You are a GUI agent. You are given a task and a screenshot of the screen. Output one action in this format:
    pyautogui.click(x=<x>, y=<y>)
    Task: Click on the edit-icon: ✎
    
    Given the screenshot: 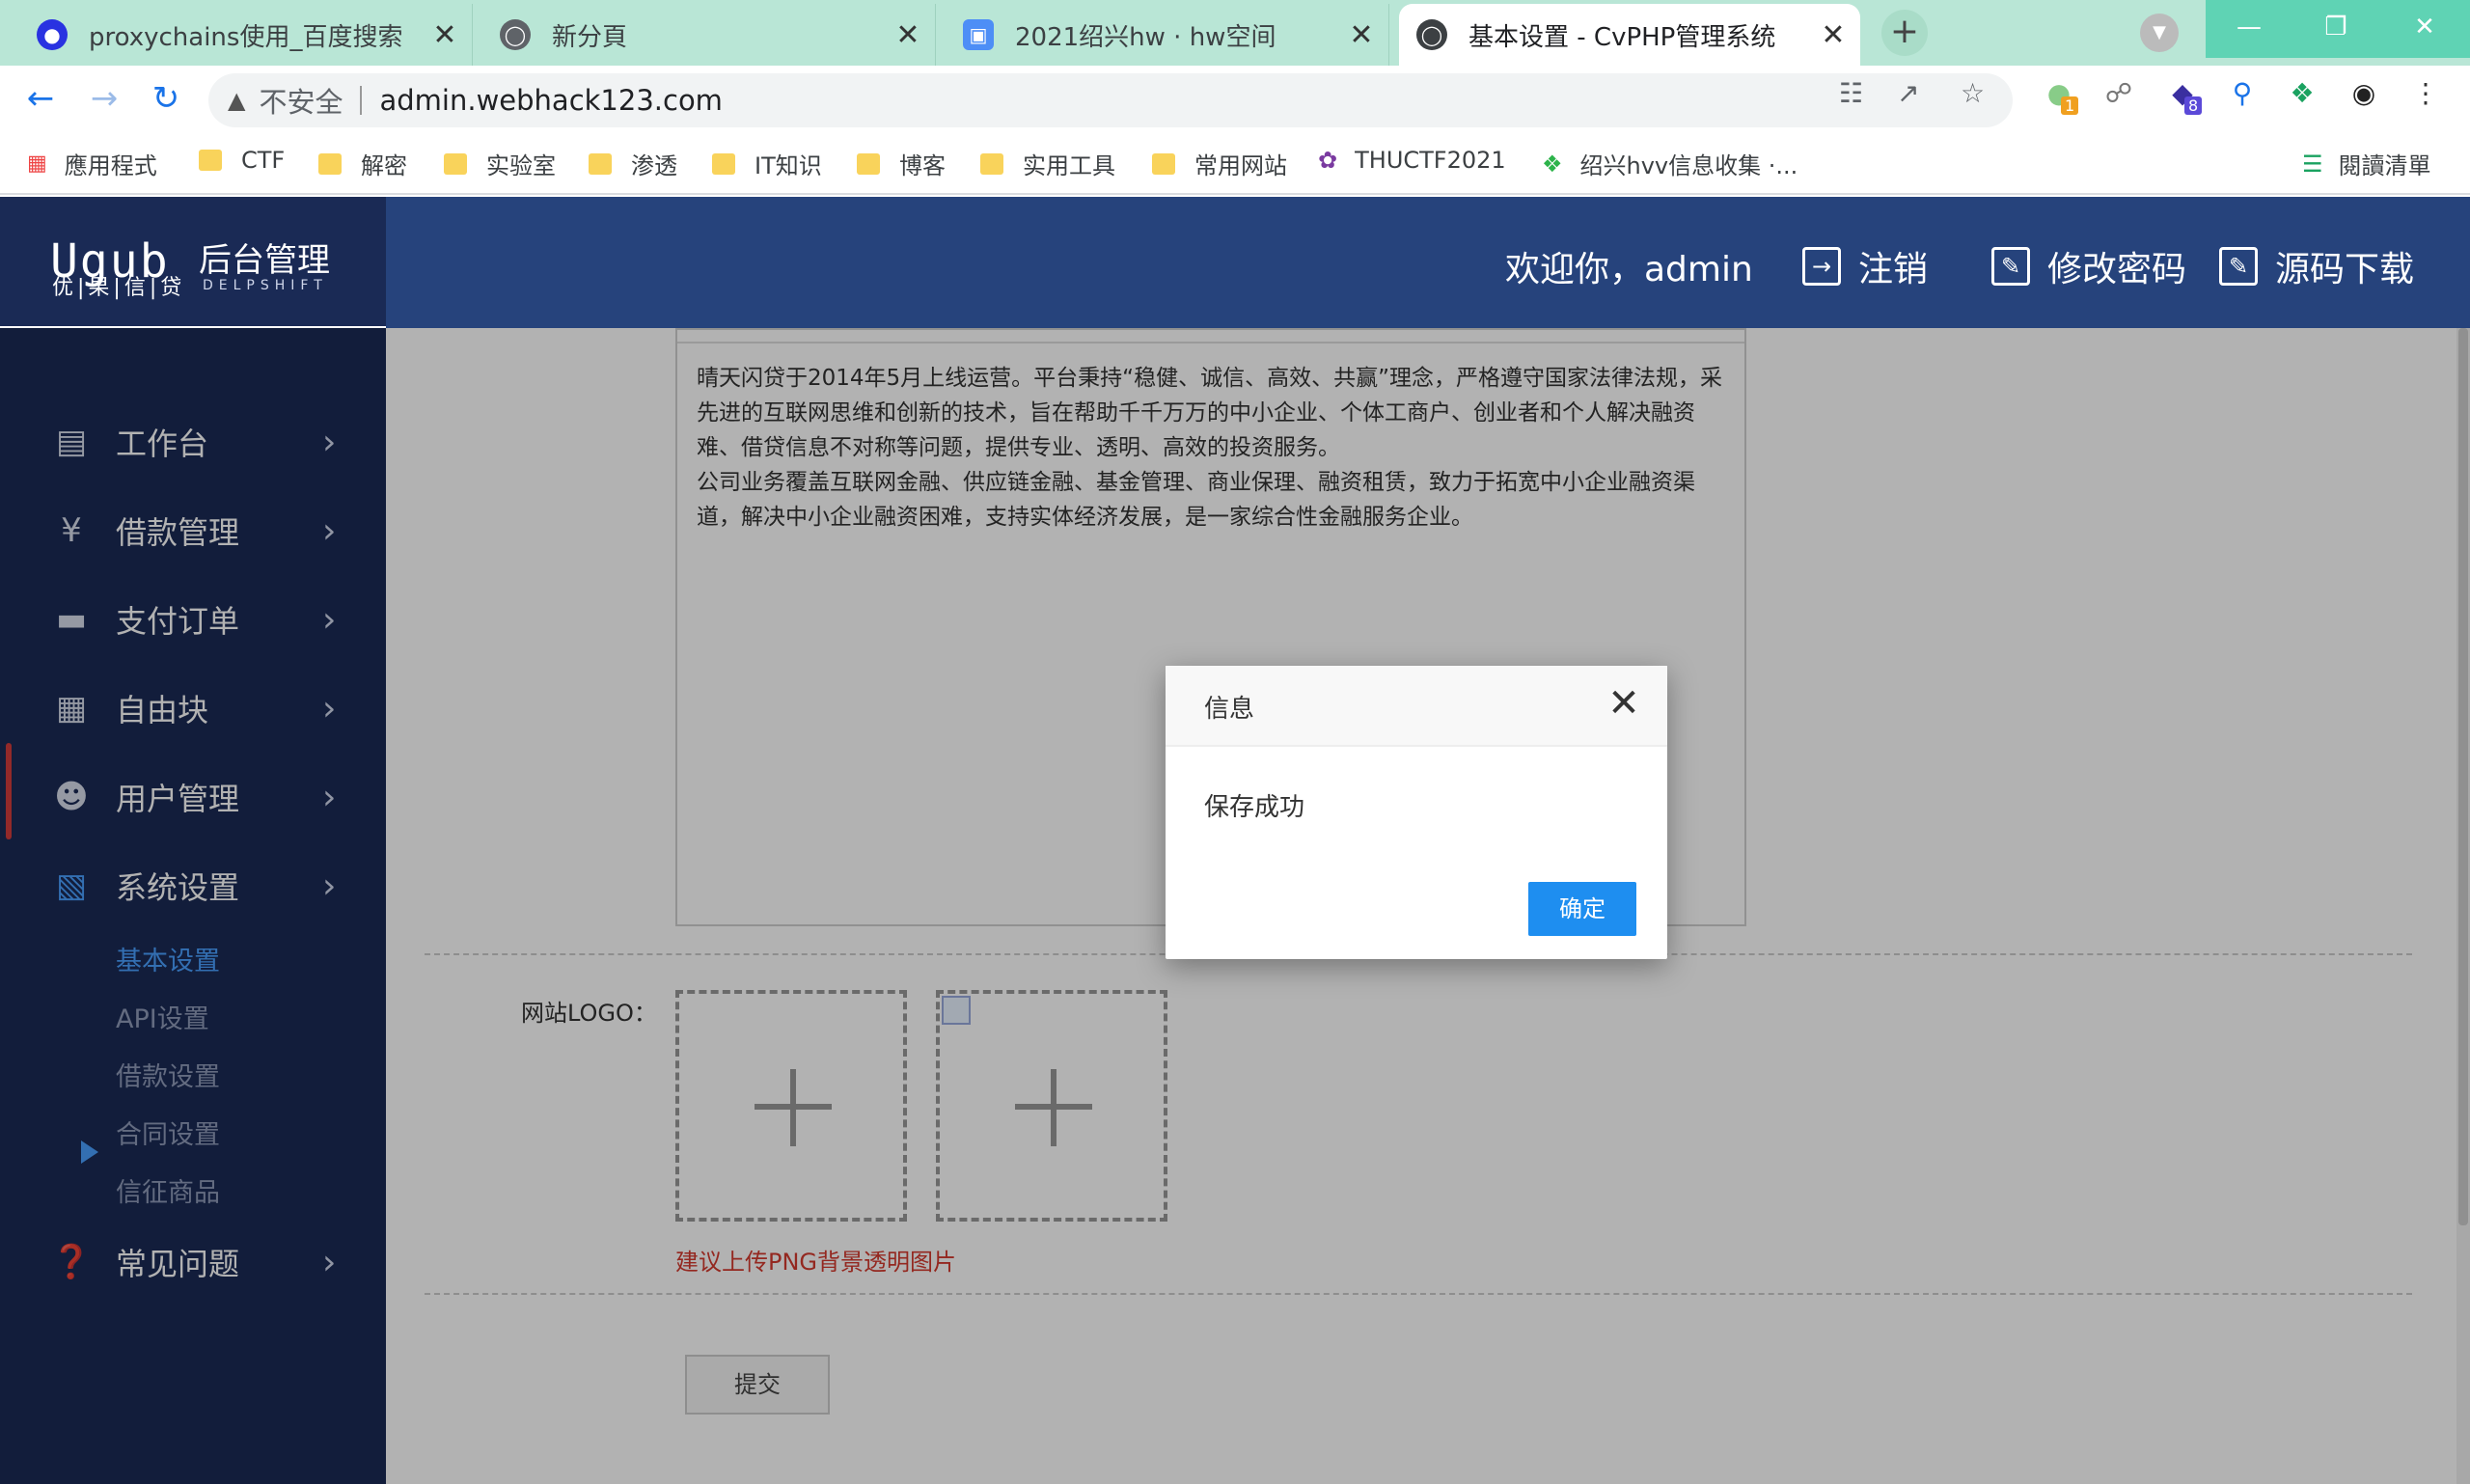 What is the action you would take?
    pyautogui.click(x=2010, y=266)
    